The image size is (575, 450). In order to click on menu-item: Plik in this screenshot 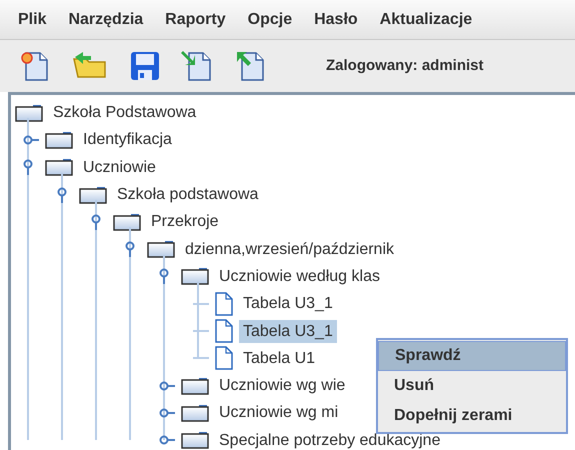, I will do `click(32, 20)`.